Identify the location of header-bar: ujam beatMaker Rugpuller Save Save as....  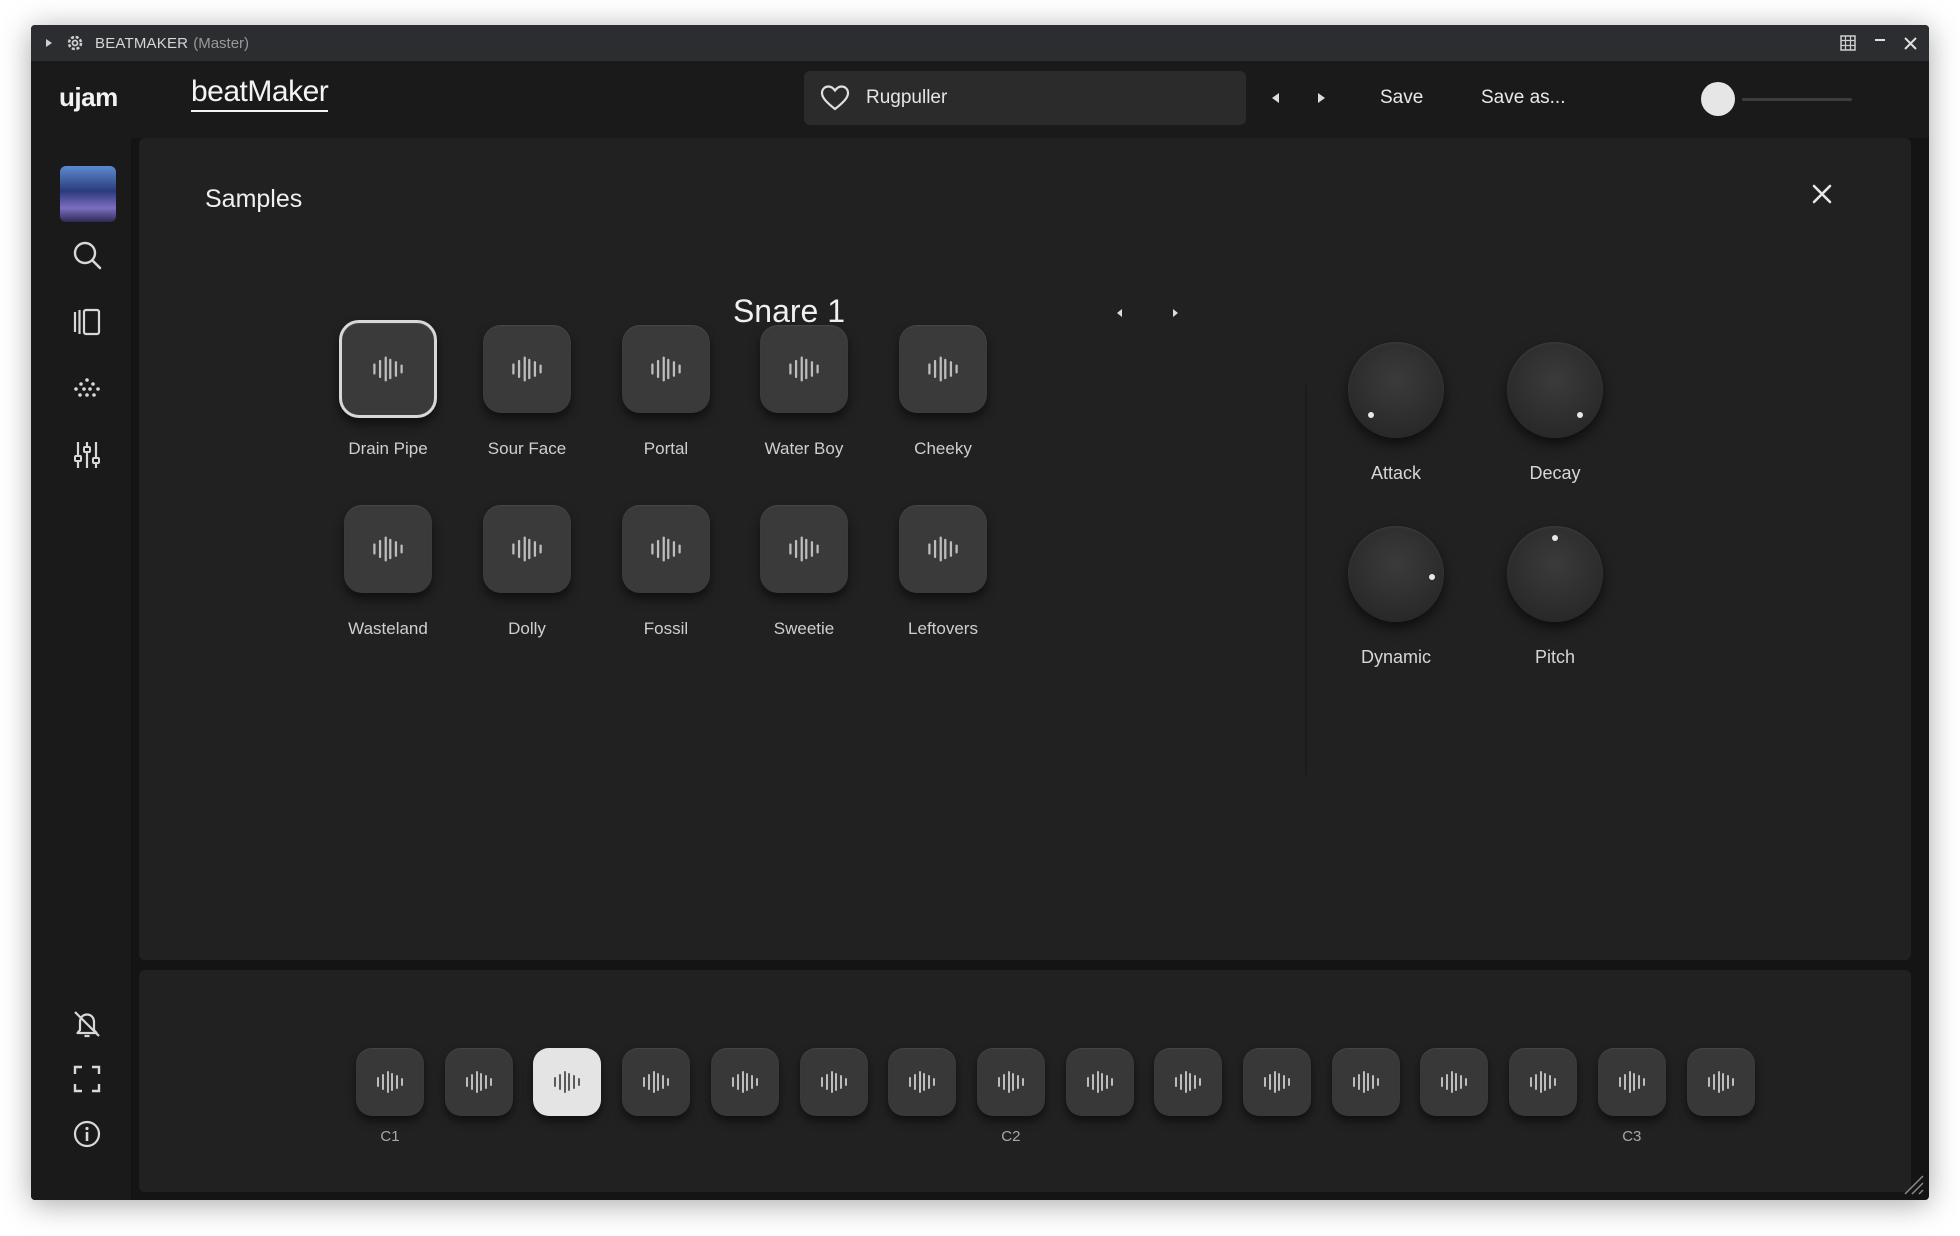
(980, 99).